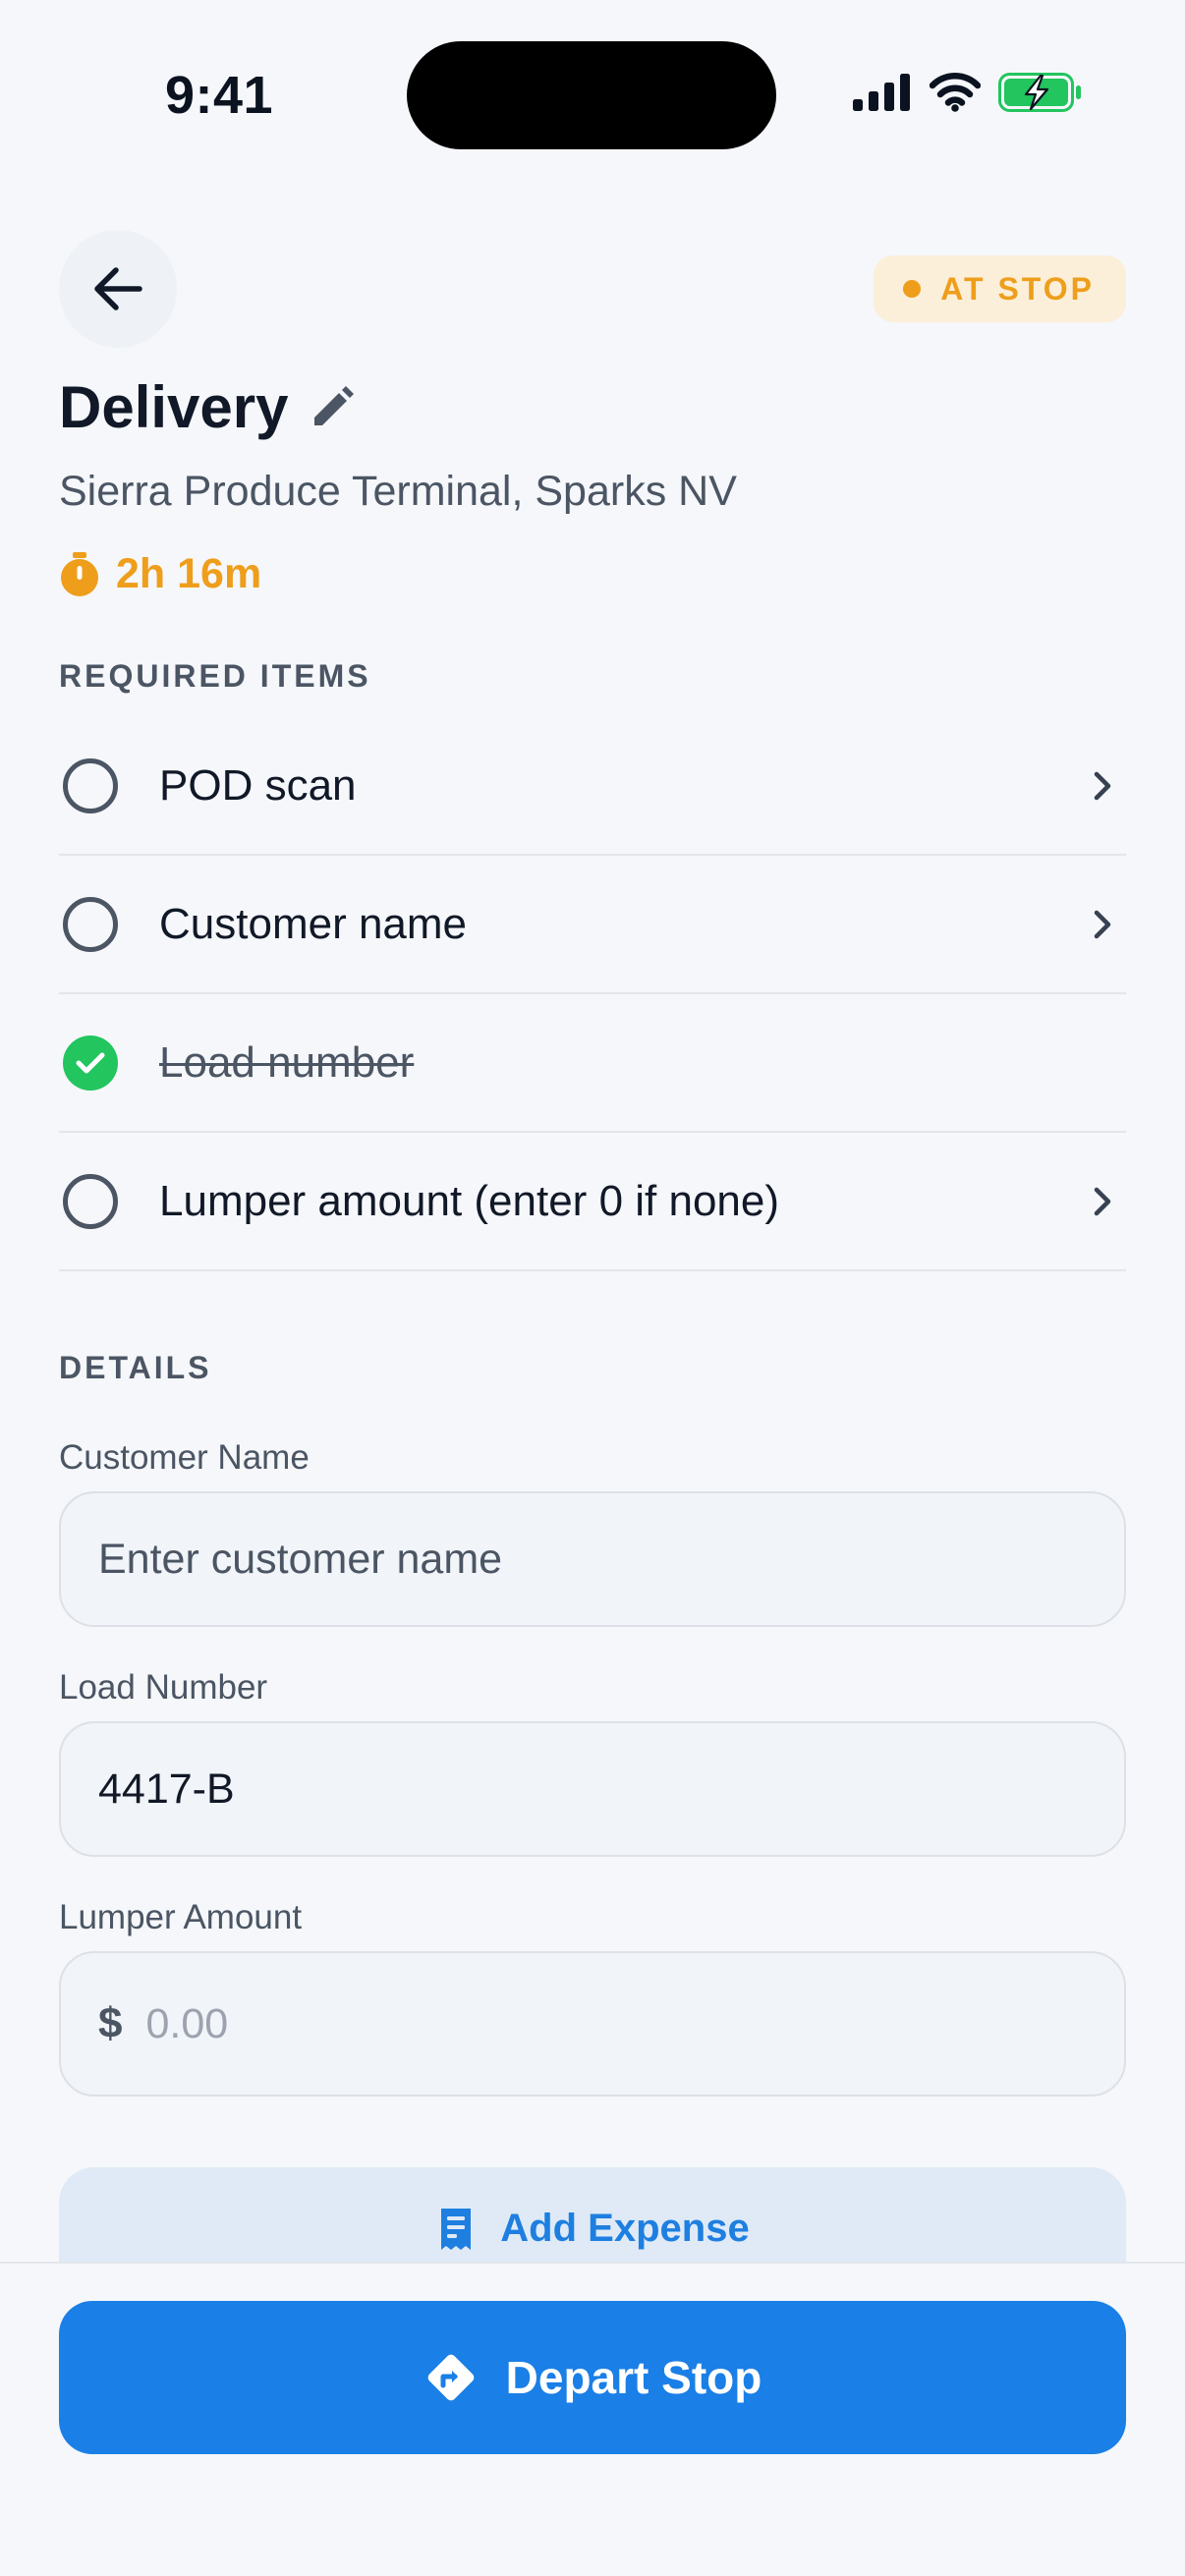 The image size is (1185, 2576). Describe the element at coordinates (314, 923) in the screenshot. I see `required-item-label: Customer name` at that location.